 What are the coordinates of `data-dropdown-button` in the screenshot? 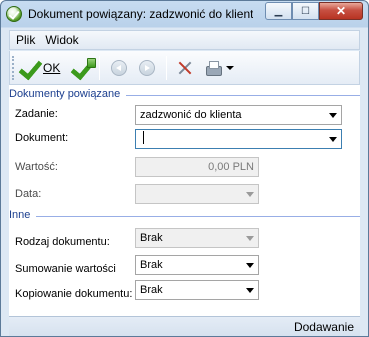 It's located at (249, 194).